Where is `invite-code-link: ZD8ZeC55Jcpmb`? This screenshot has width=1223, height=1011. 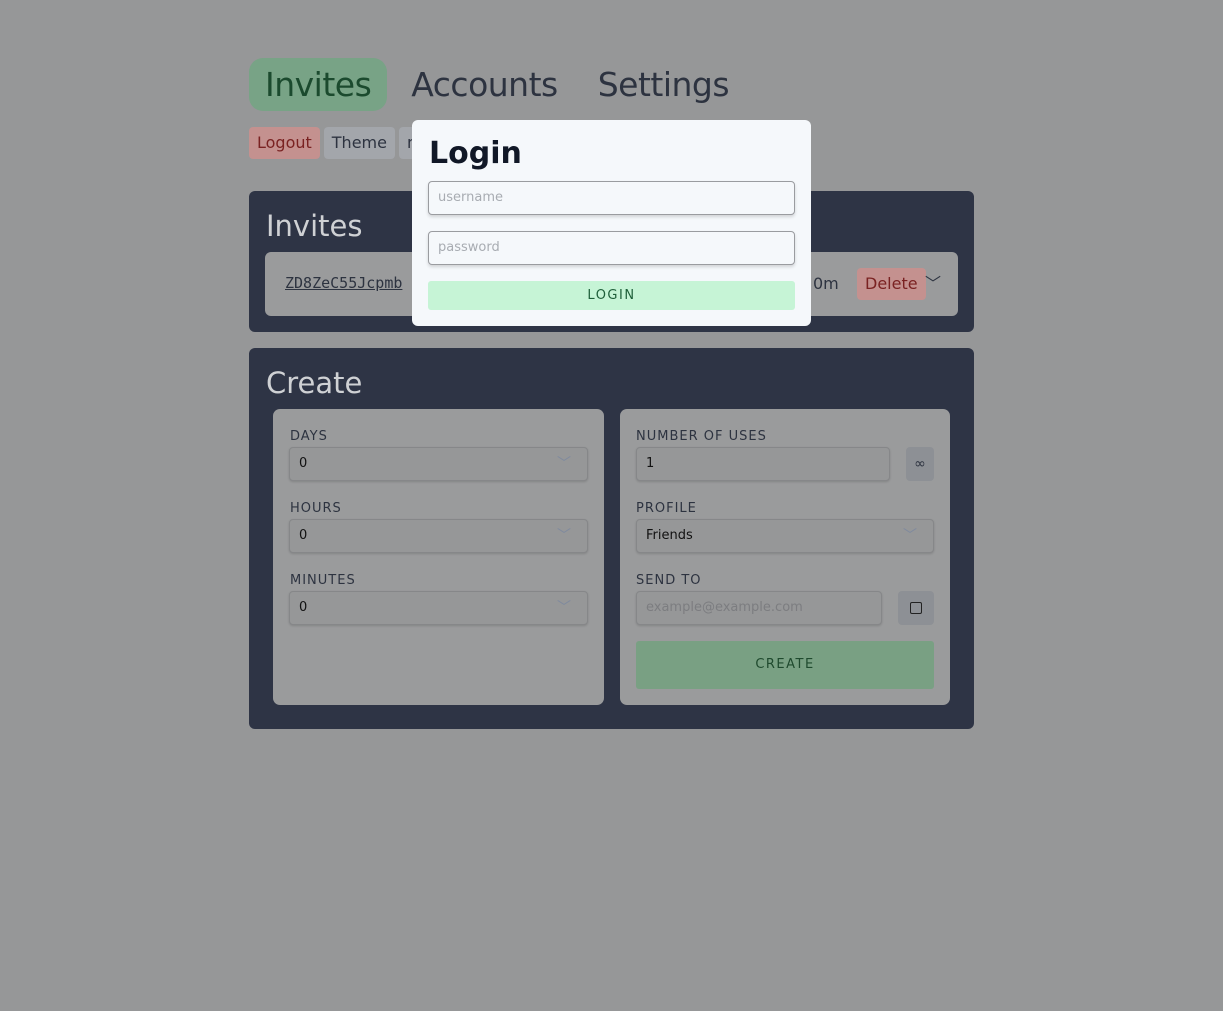 invite-code-link: ZD8ZeC55Jcpmb is located at coordinates (343, 283).